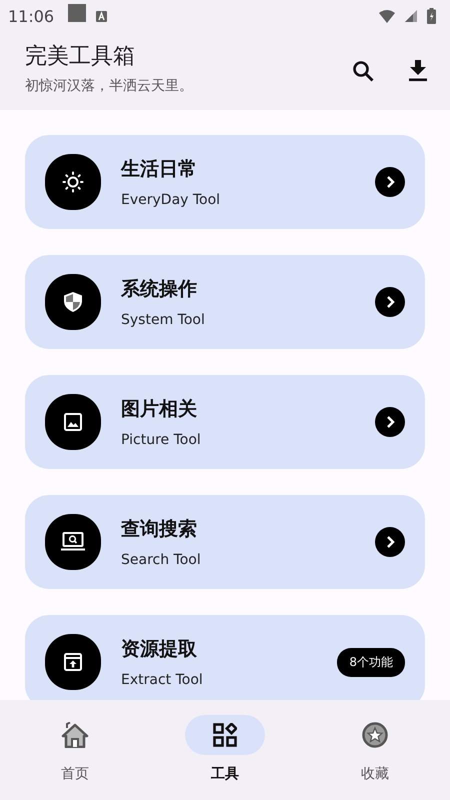 Image resolution: width=450 pixels, height=800 pixels. Describe the element at coordinates (75, 749) in the screenshot. I see `nav-tab: 首页` at that location.